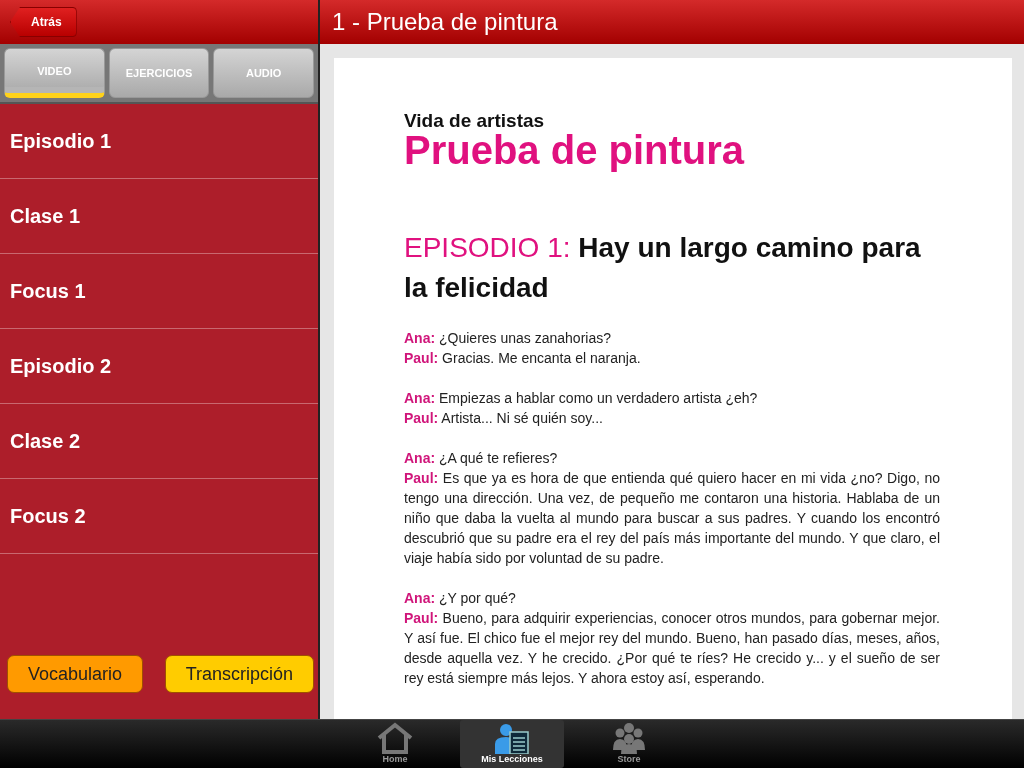  Describe the element at coordinates (159, 366) in the screenshot. I see `lesson-item: Episodio 2` at that location.